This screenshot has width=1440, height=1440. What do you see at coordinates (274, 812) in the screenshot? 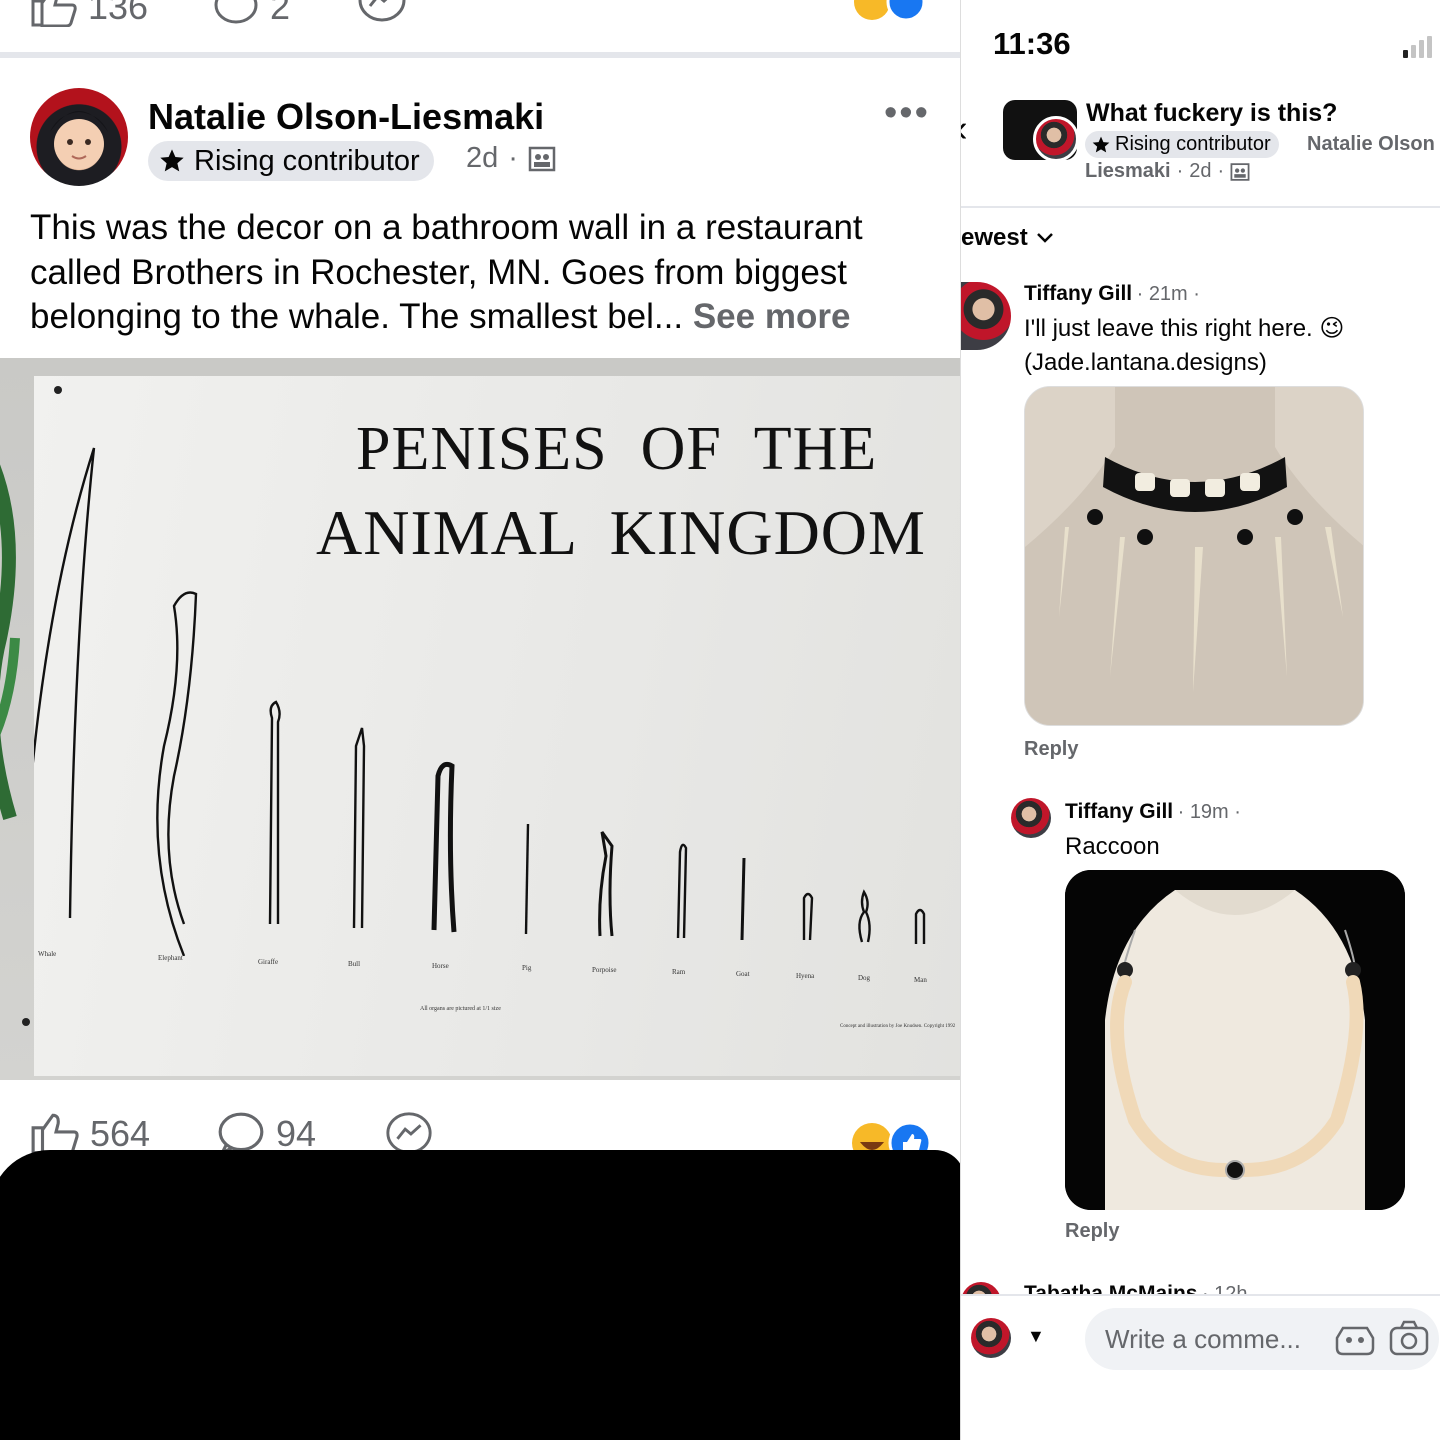
I see `giraffe-drawing` at bounding box center [274, 812].